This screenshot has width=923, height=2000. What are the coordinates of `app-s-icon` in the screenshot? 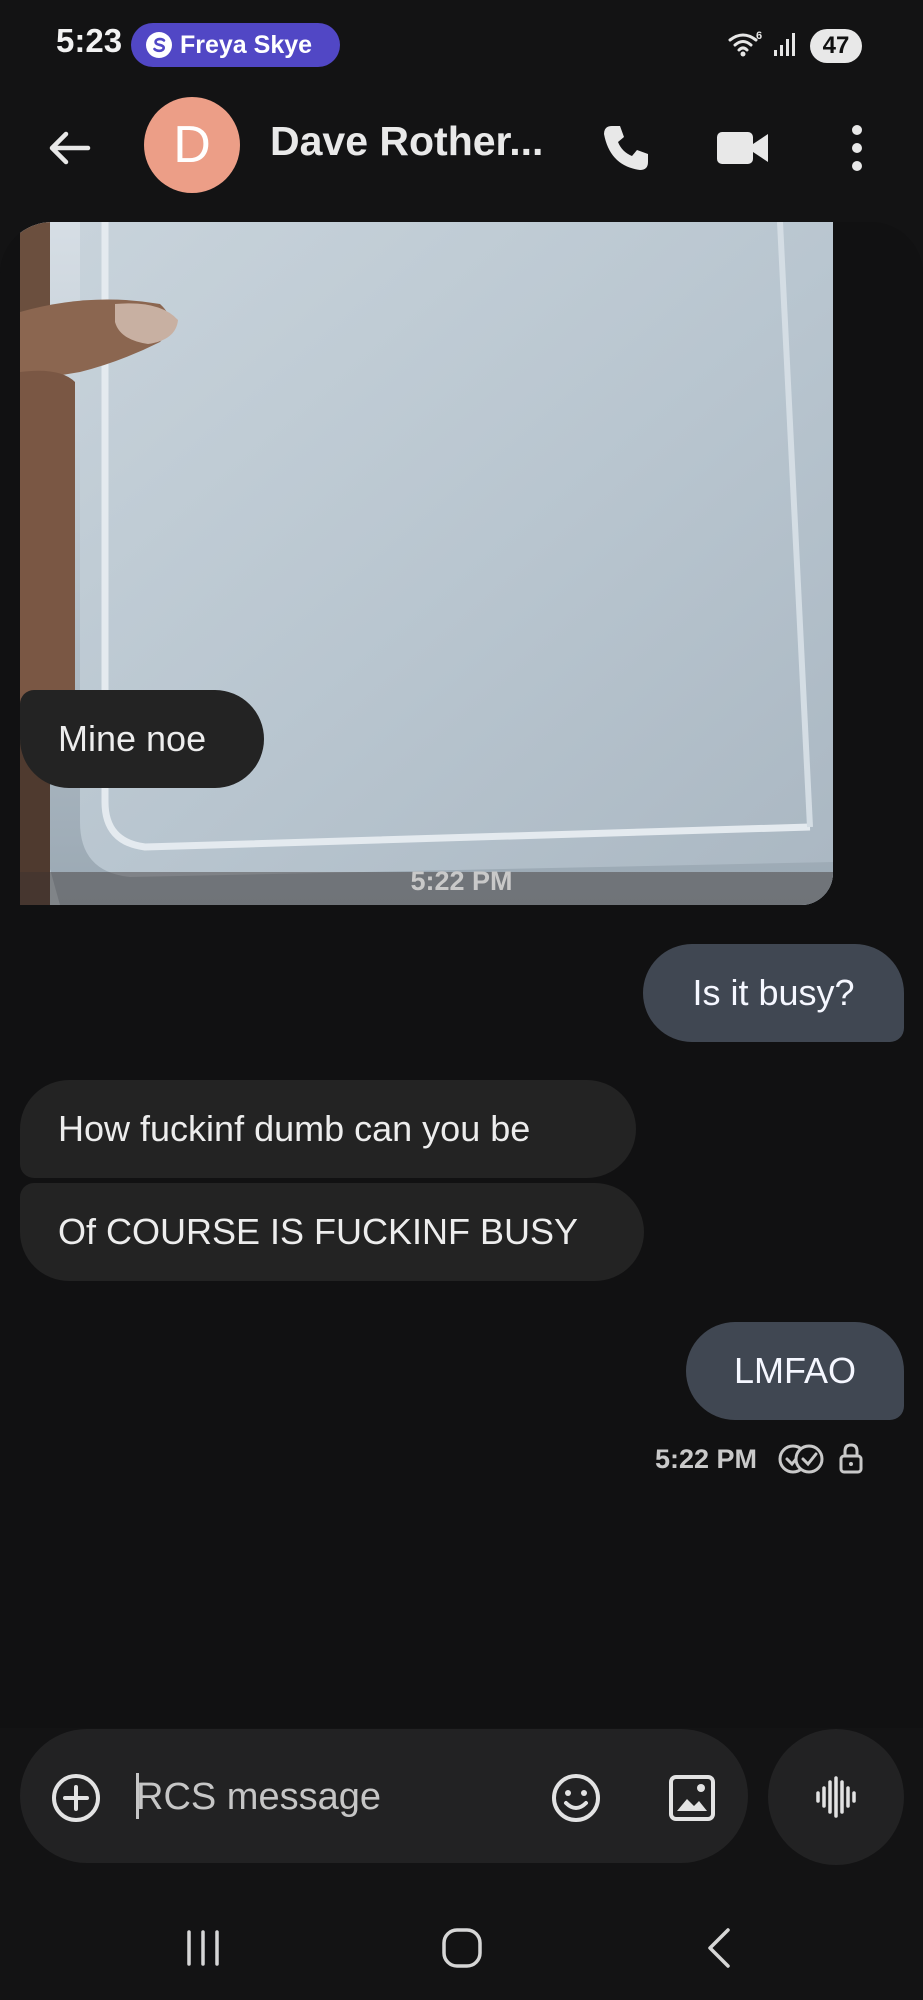 It's located at (159, 45).